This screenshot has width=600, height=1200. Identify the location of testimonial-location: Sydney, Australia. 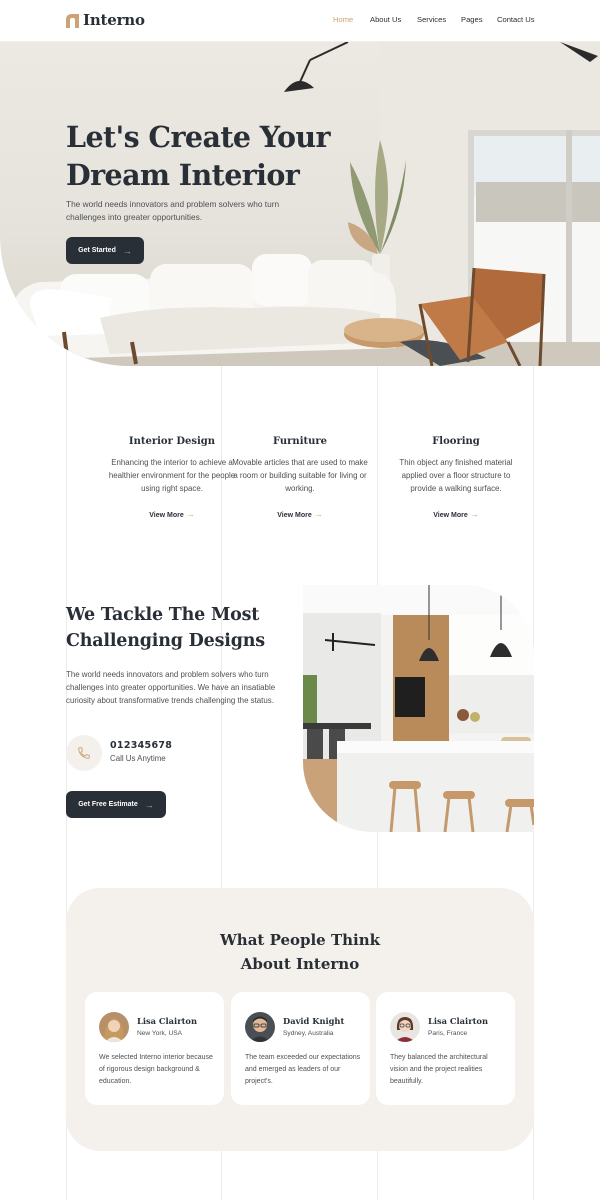
(308, 1033).